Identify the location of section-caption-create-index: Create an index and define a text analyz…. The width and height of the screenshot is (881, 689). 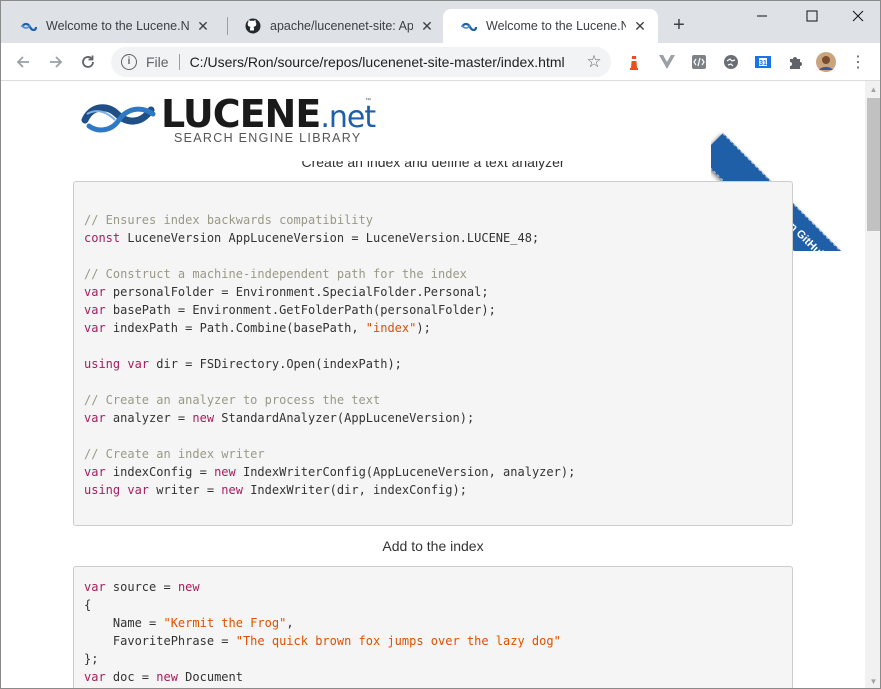
(433, 162).